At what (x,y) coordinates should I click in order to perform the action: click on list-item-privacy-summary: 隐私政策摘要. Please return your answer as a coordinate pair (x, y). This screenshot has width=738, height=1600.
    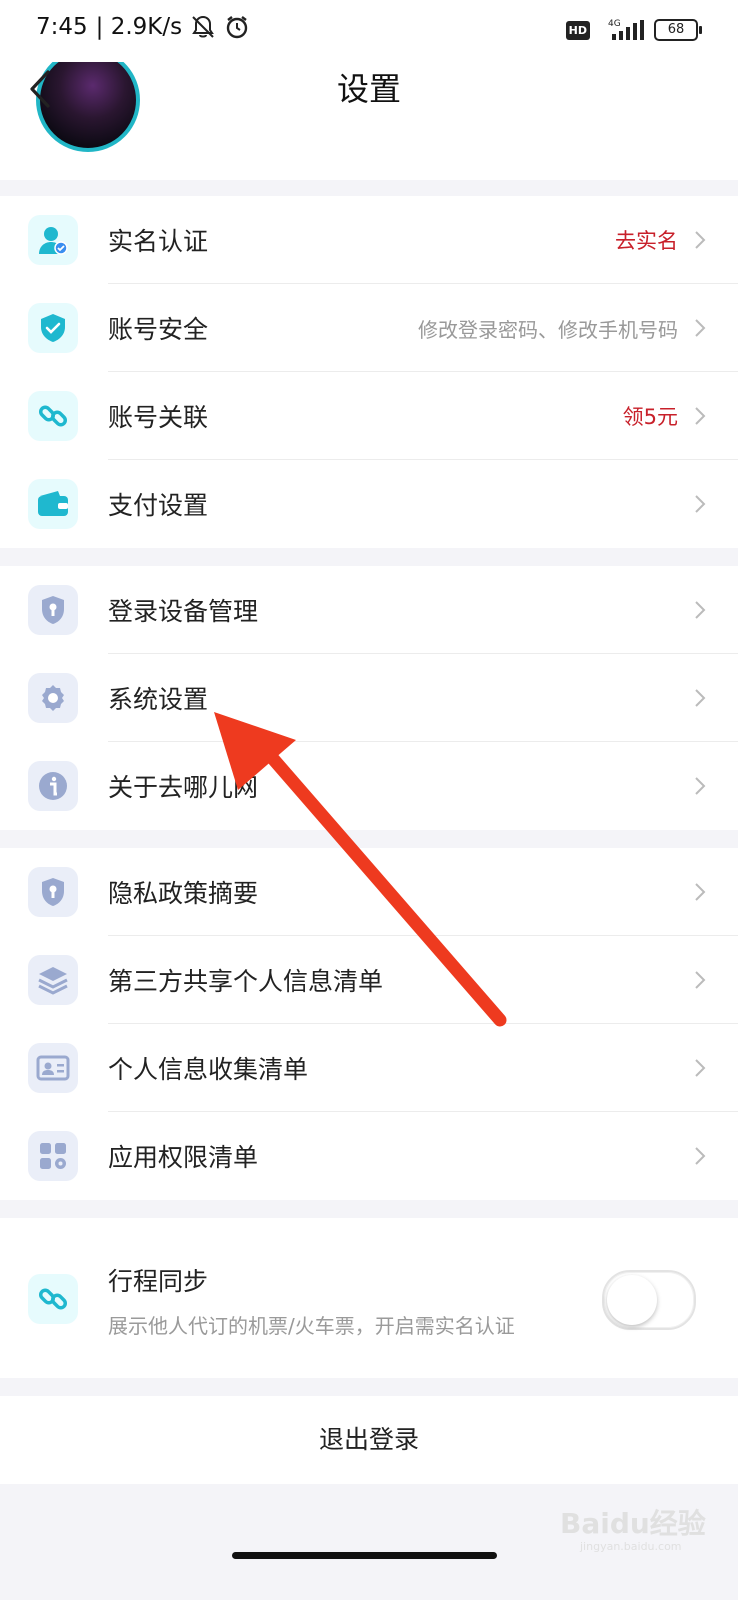
    Looking at the image, I should click on (369, 892).